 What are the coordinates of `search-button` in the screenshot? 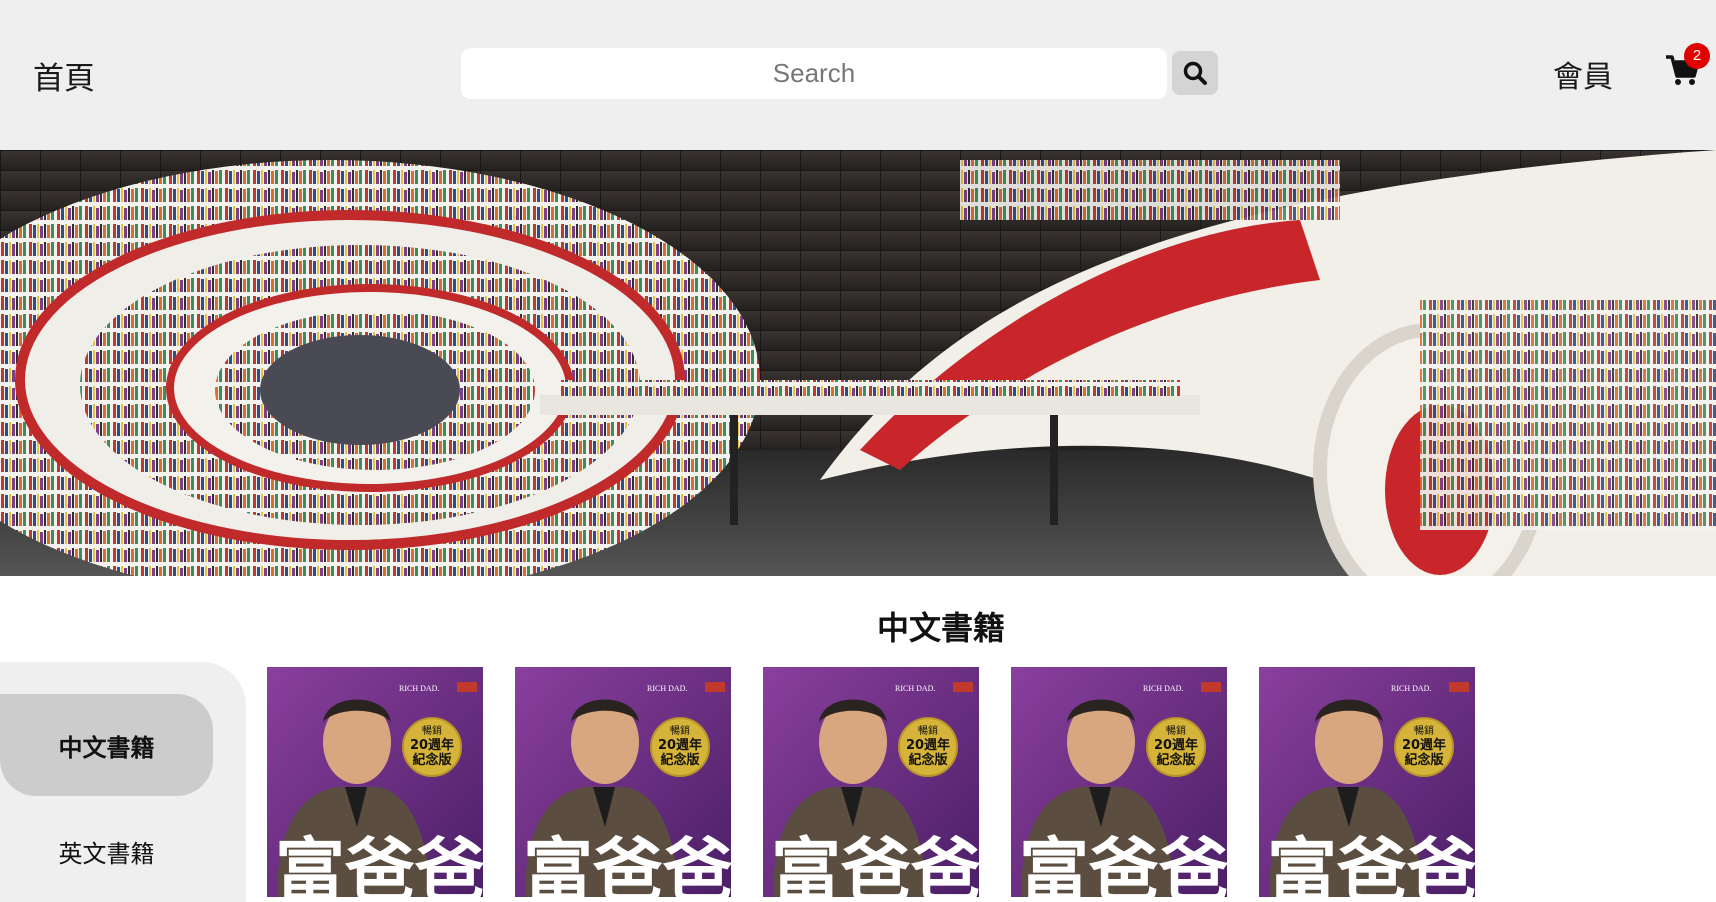 It's located at (1195, 73).